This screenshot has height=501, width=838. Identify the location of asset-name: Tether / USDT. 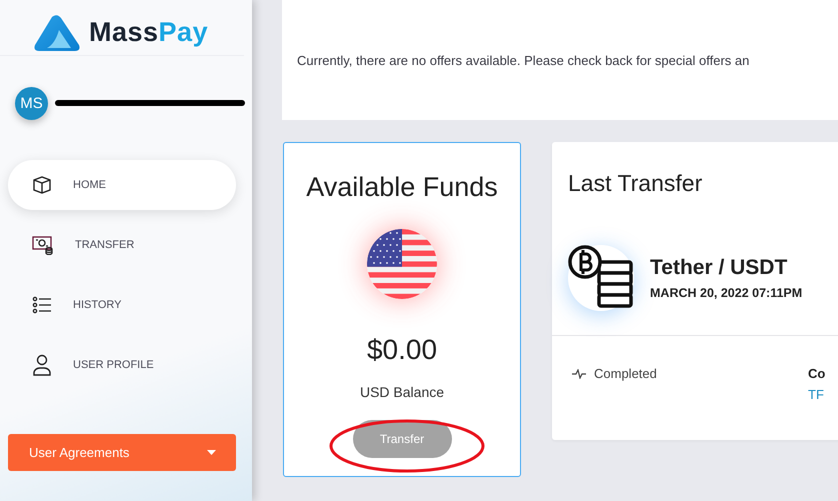
(719, 268).